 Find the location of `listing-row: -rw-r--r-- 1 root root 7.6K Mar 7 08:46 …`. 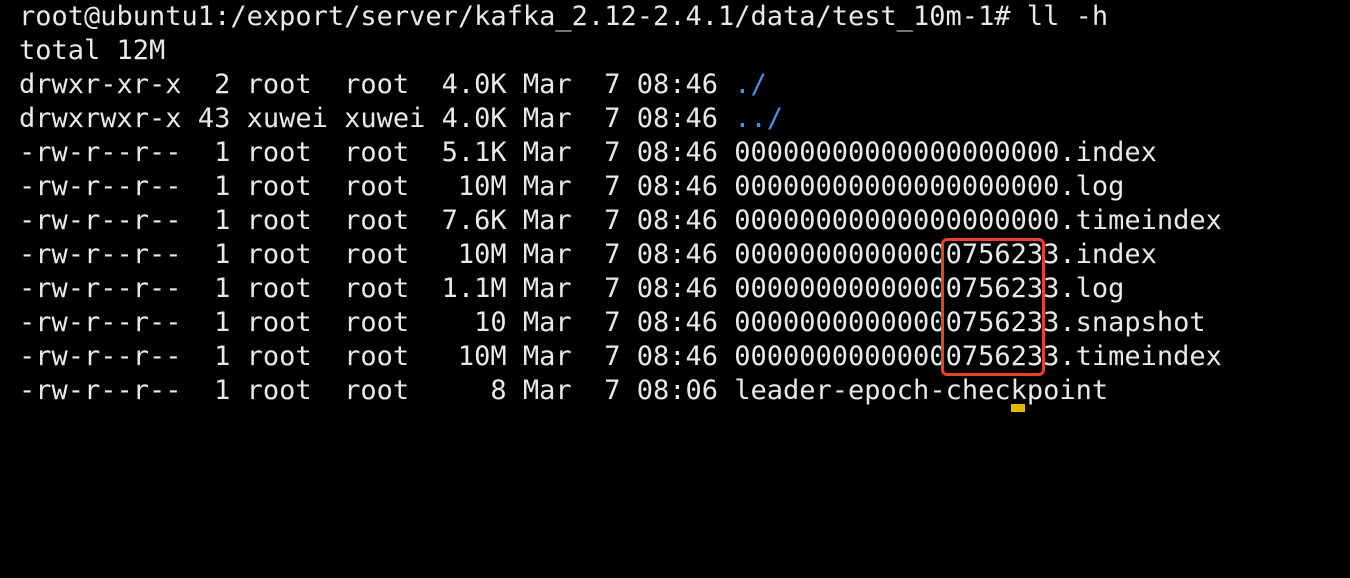

listing-row: -rw-r--r-- 1 root root 7.6K Mar 7 08:46 … is located at coordinates (620, 221).